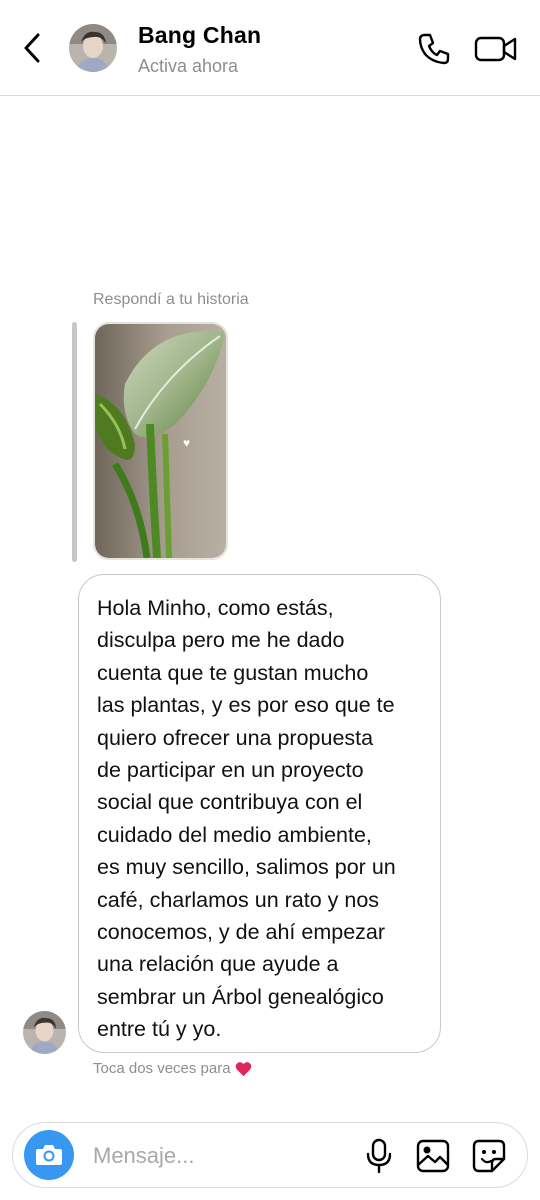 Image resolution: width=540 pixels, height=1200 pixels. I want to click on heart-icon: ♥, so click(187, 443).